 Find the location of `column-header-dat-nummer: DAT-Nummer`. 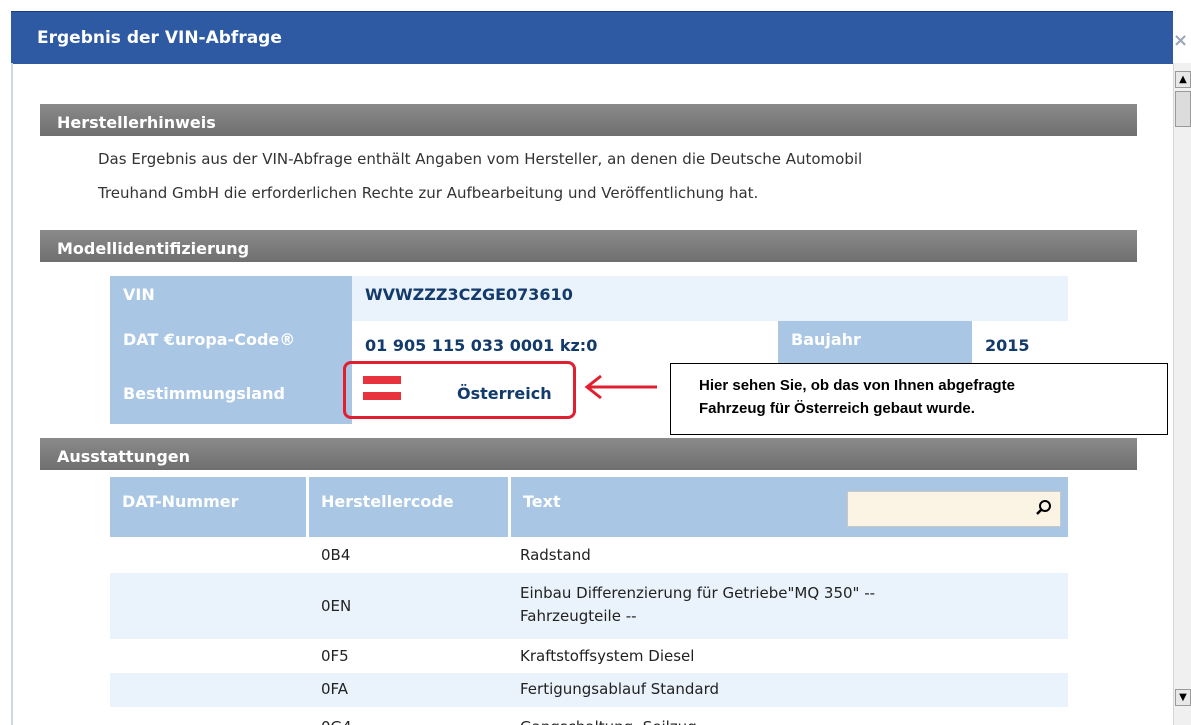

column-header-dat-nummer: DAT-Nummer is located at coordinates (208, 507).